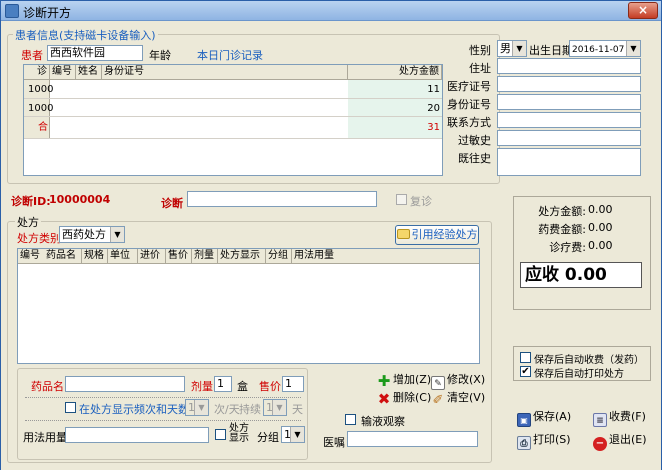 Image resolution: width=662 pixels, height=470 pixels. What do you see at coordinates (95, 256) in the screenshot?
I see `col-spec: 规格` at bounding box center [95, 256].